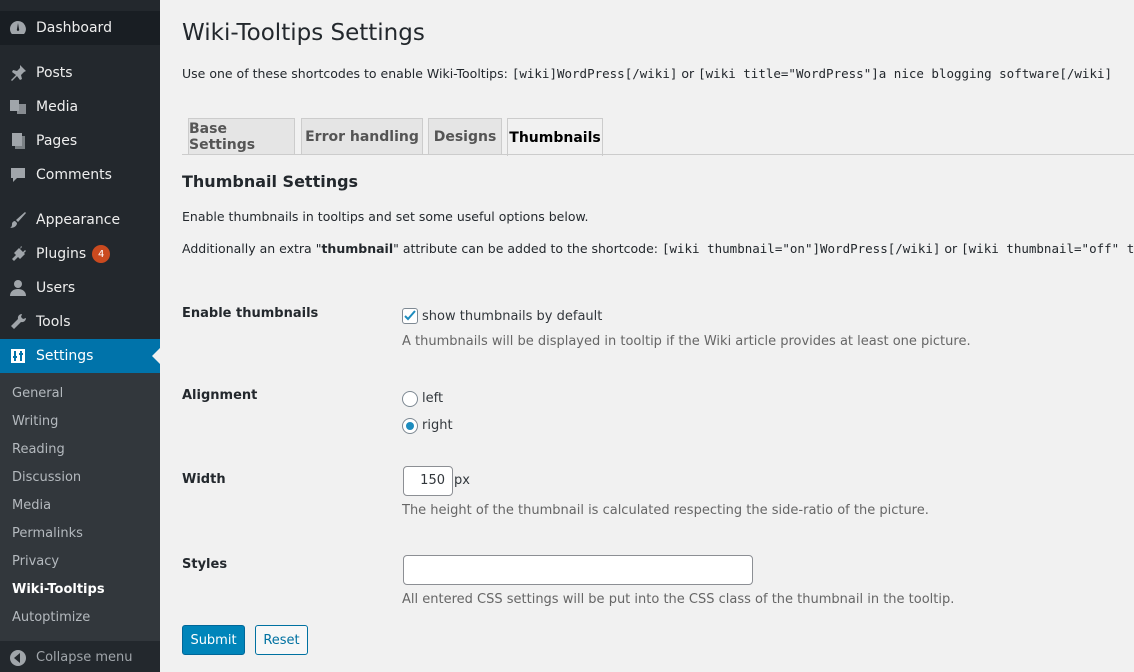  I want to click on sidebar-item-label: Media, so click(57, 107).